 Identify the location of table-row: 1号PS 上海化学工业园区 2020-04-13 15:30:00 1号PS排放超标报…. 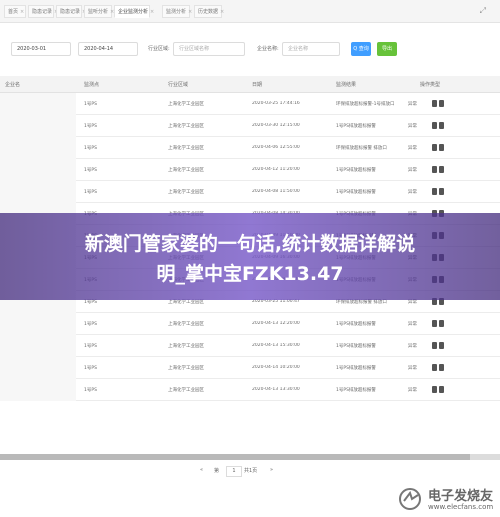
(250, 346).